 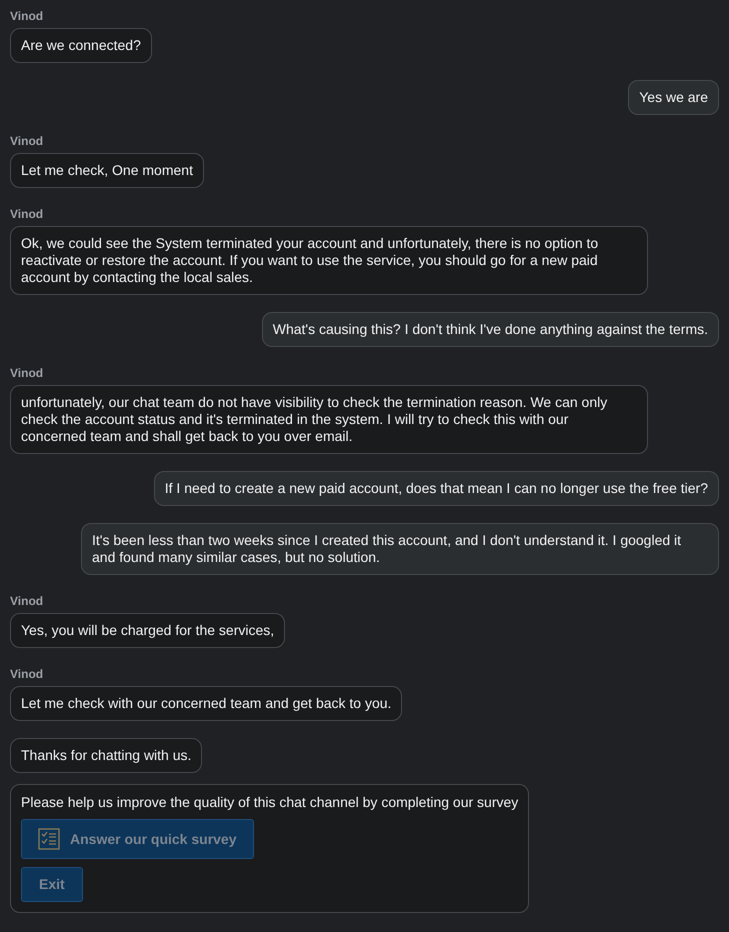 What do you see at coordinates (673, 97) in the screenshot?
I see `message-bubble: Yes we are` at bounding box center [673, 97].